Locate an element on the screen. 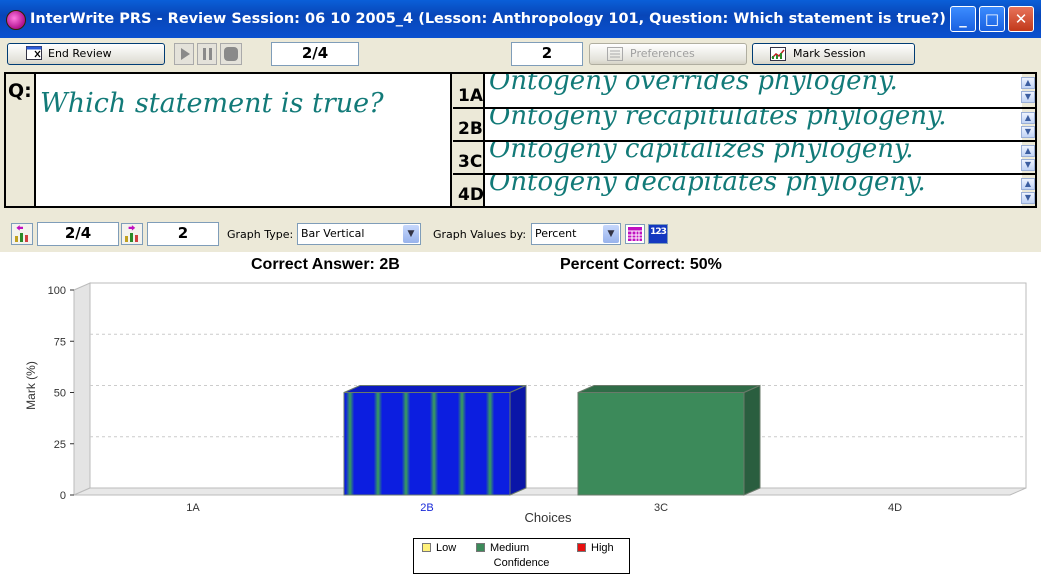 The image size is (1041, 578). legend-item-high: High is located at coordinates (595, 548).